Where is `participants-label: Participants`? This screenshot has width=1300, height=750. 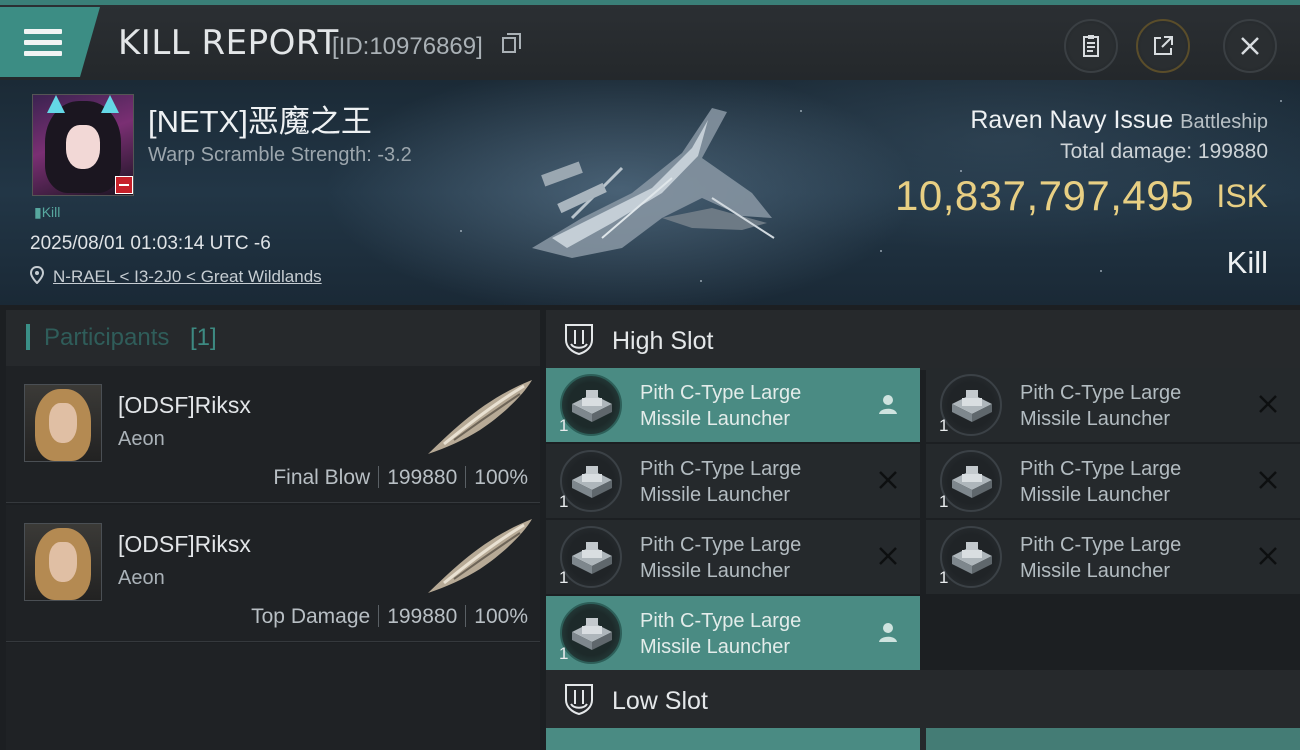
participants-label: Participants is located at coordinates (107, 337).